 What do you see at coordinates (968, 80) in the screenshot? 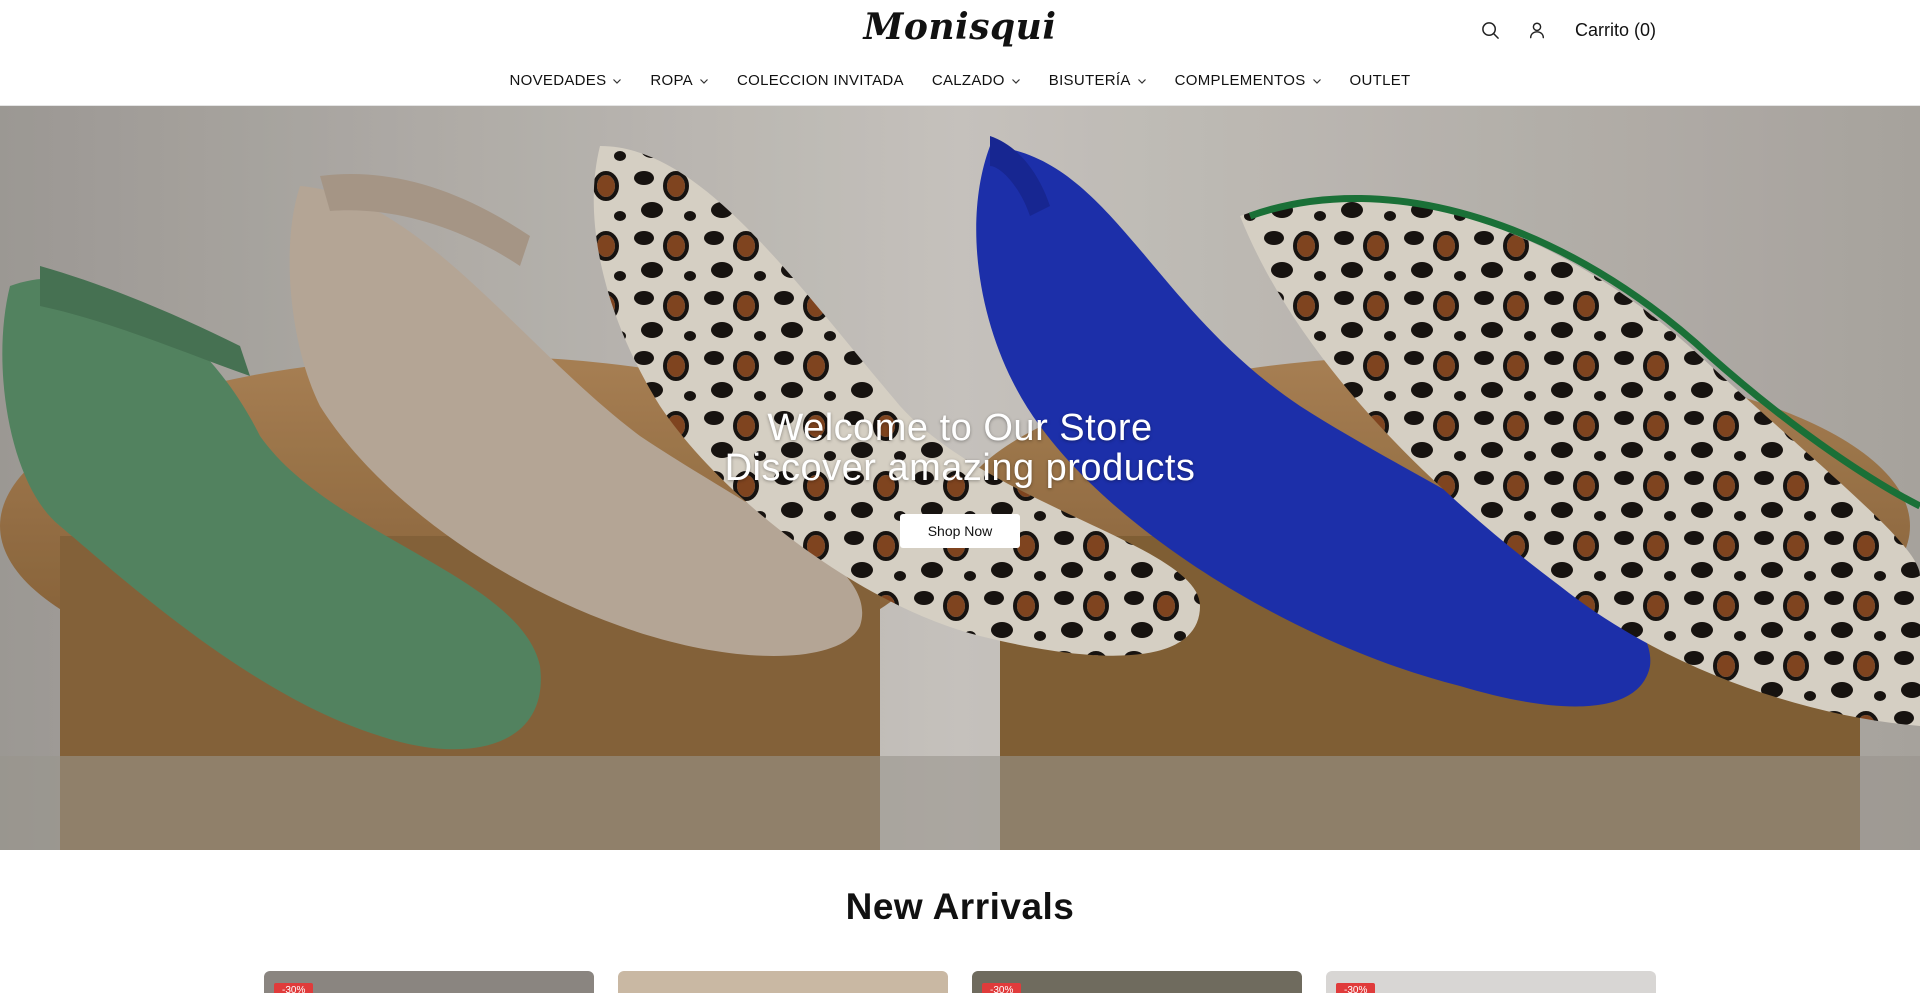
I see `nav-item-label: CALZADO` at bounding box center [968, 80].